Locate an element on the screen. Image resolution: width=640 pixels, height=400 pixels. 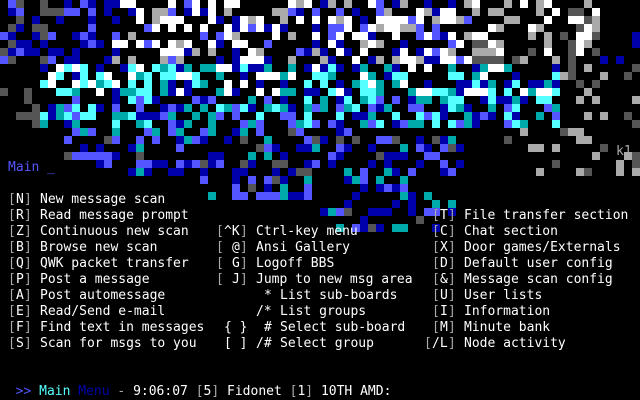
menu-bracket-close: ] is located at coordinates (28, 199).